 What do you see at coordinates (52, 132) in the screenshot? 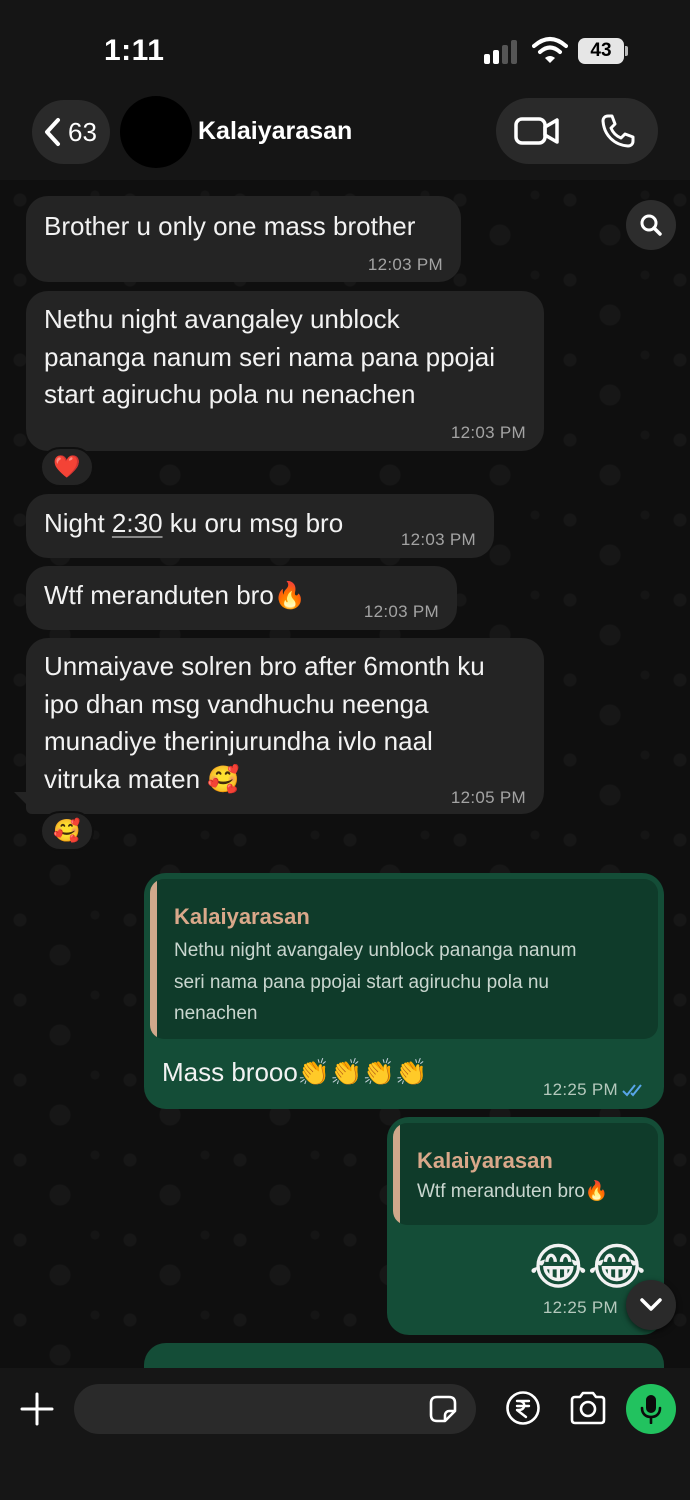
I see `chevron-left-icon` at bounding box center [52, 132].